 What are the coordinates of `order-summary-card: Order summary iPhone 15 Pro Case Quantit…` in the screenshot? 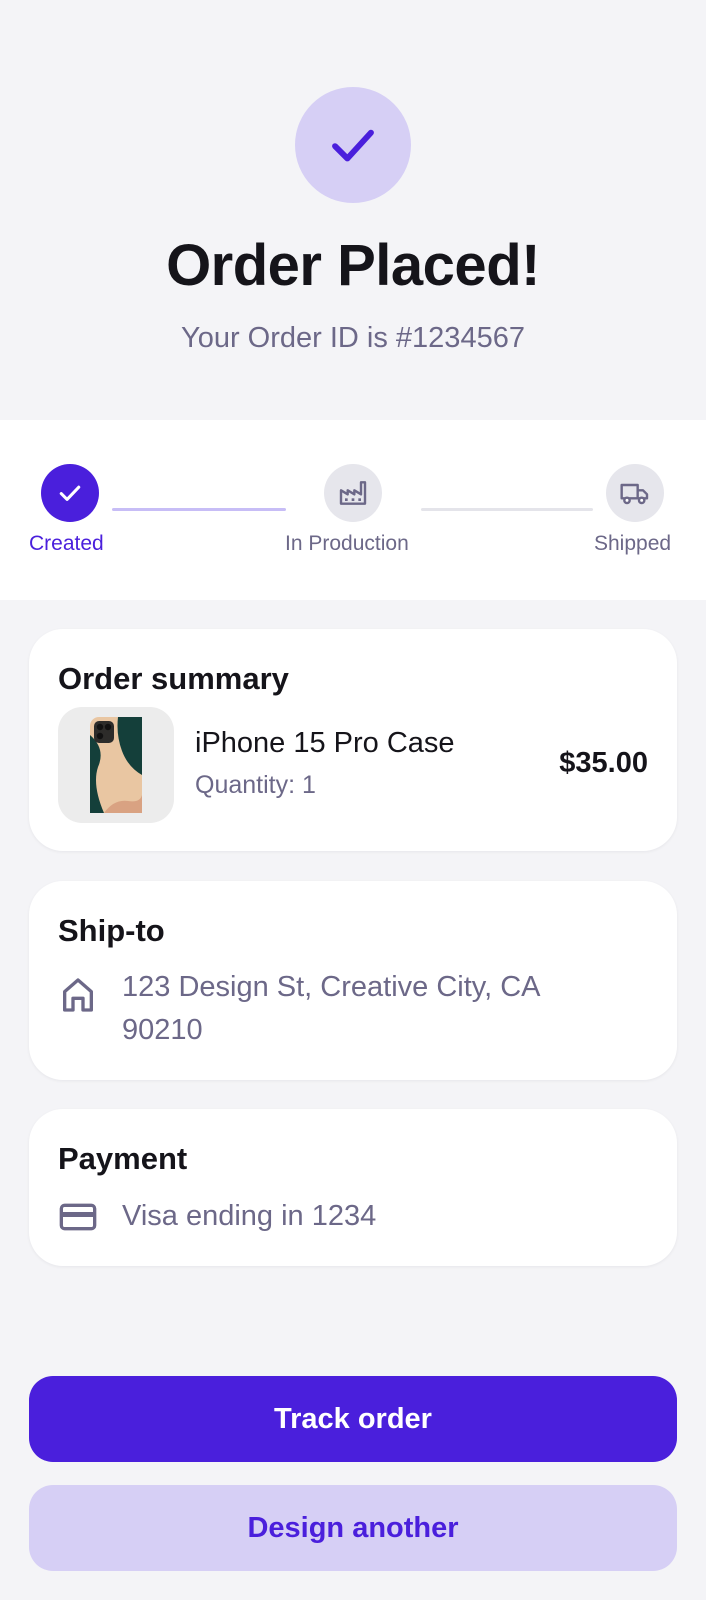 It's located at (353, 740).